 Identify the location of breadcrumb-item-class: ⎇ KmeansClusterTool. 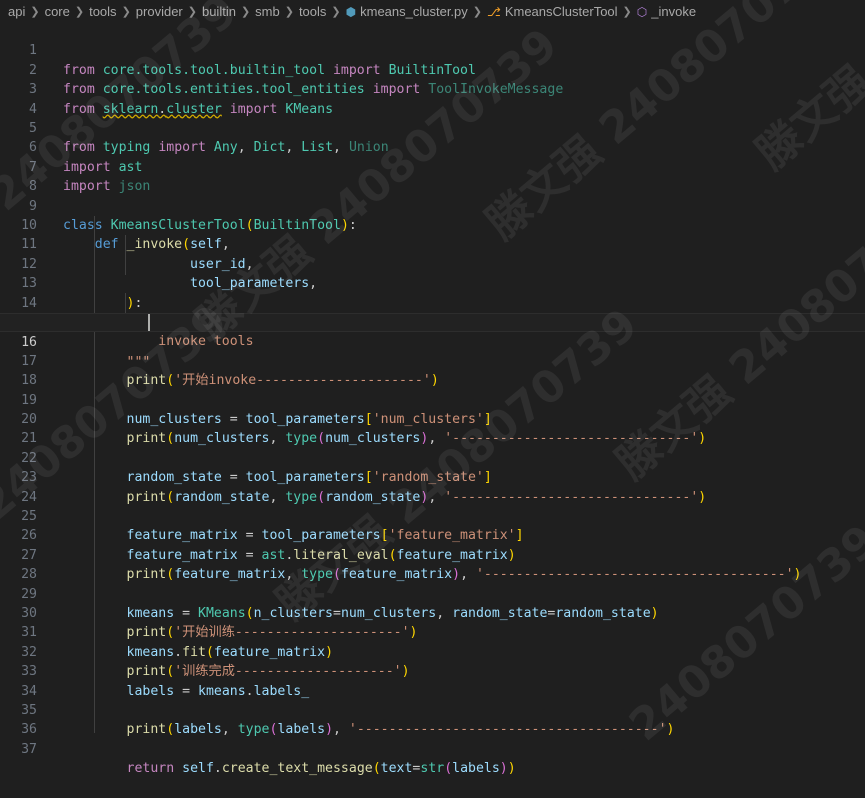
(552, 11).